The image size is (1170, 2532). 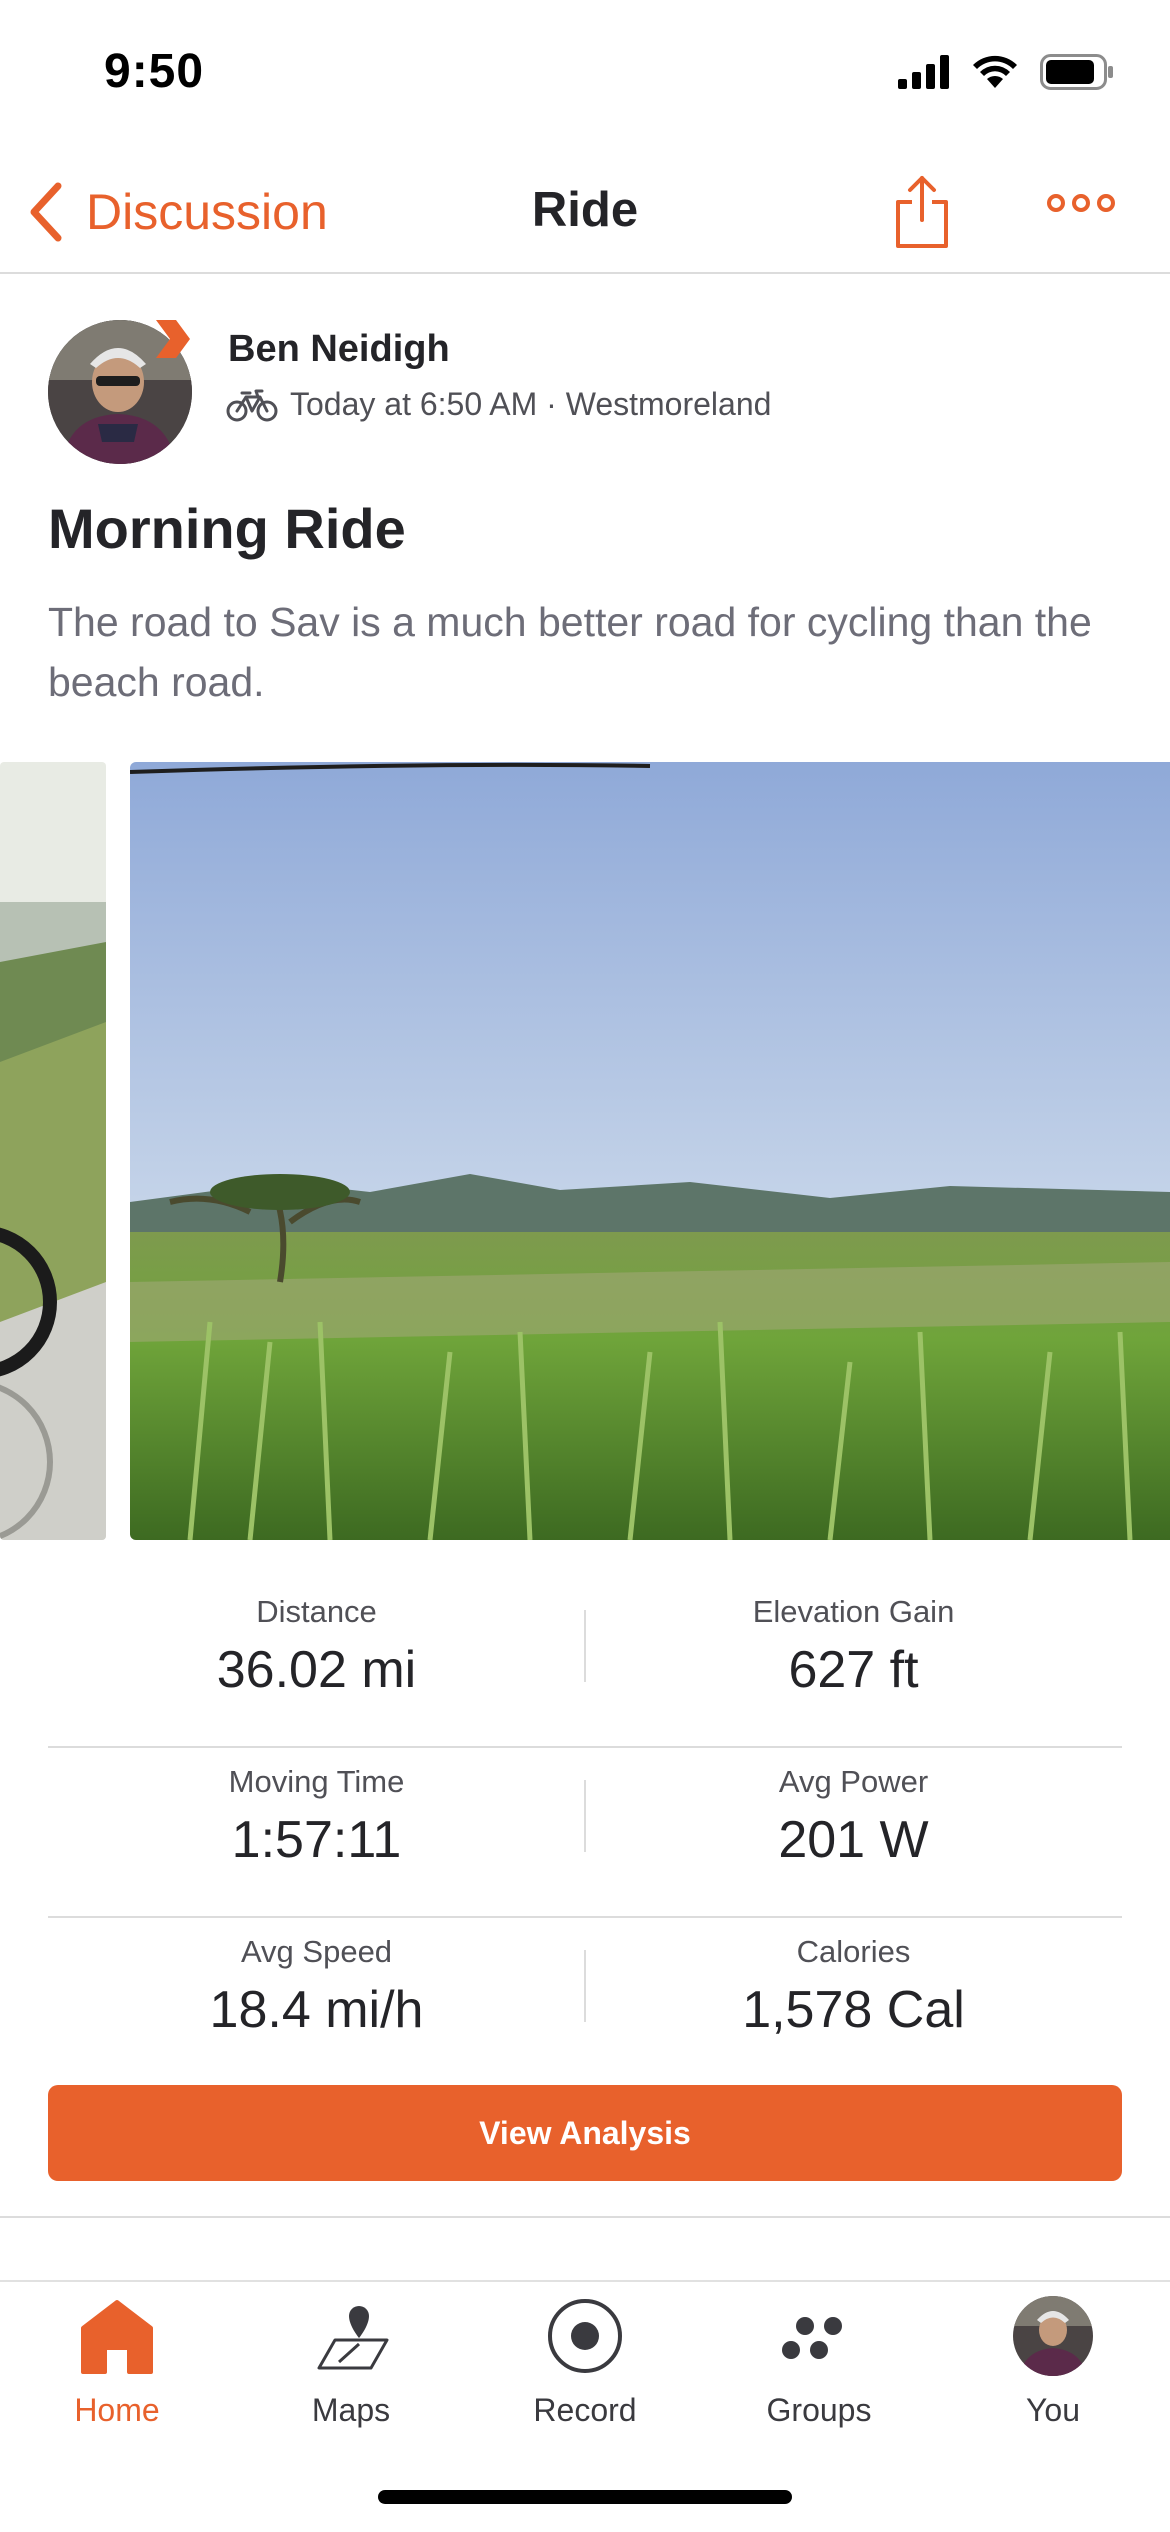 What do you see at coordinates (1081, 203) in the screenshot?
I see `more-horizontal-icon` at bounding box center [1081, 203].